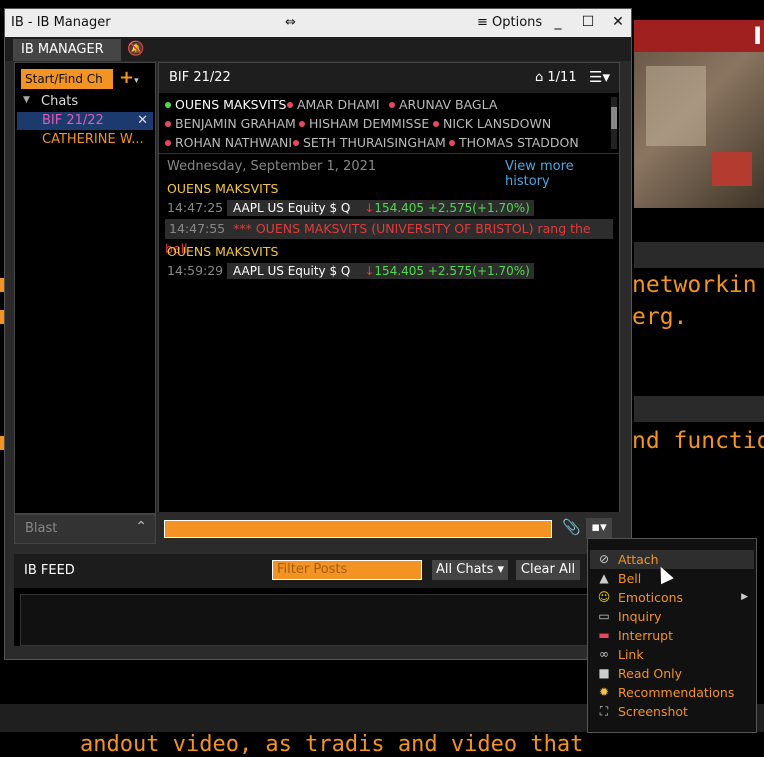  I want to click on view-more-history-link: View more history, so click(562, 174).